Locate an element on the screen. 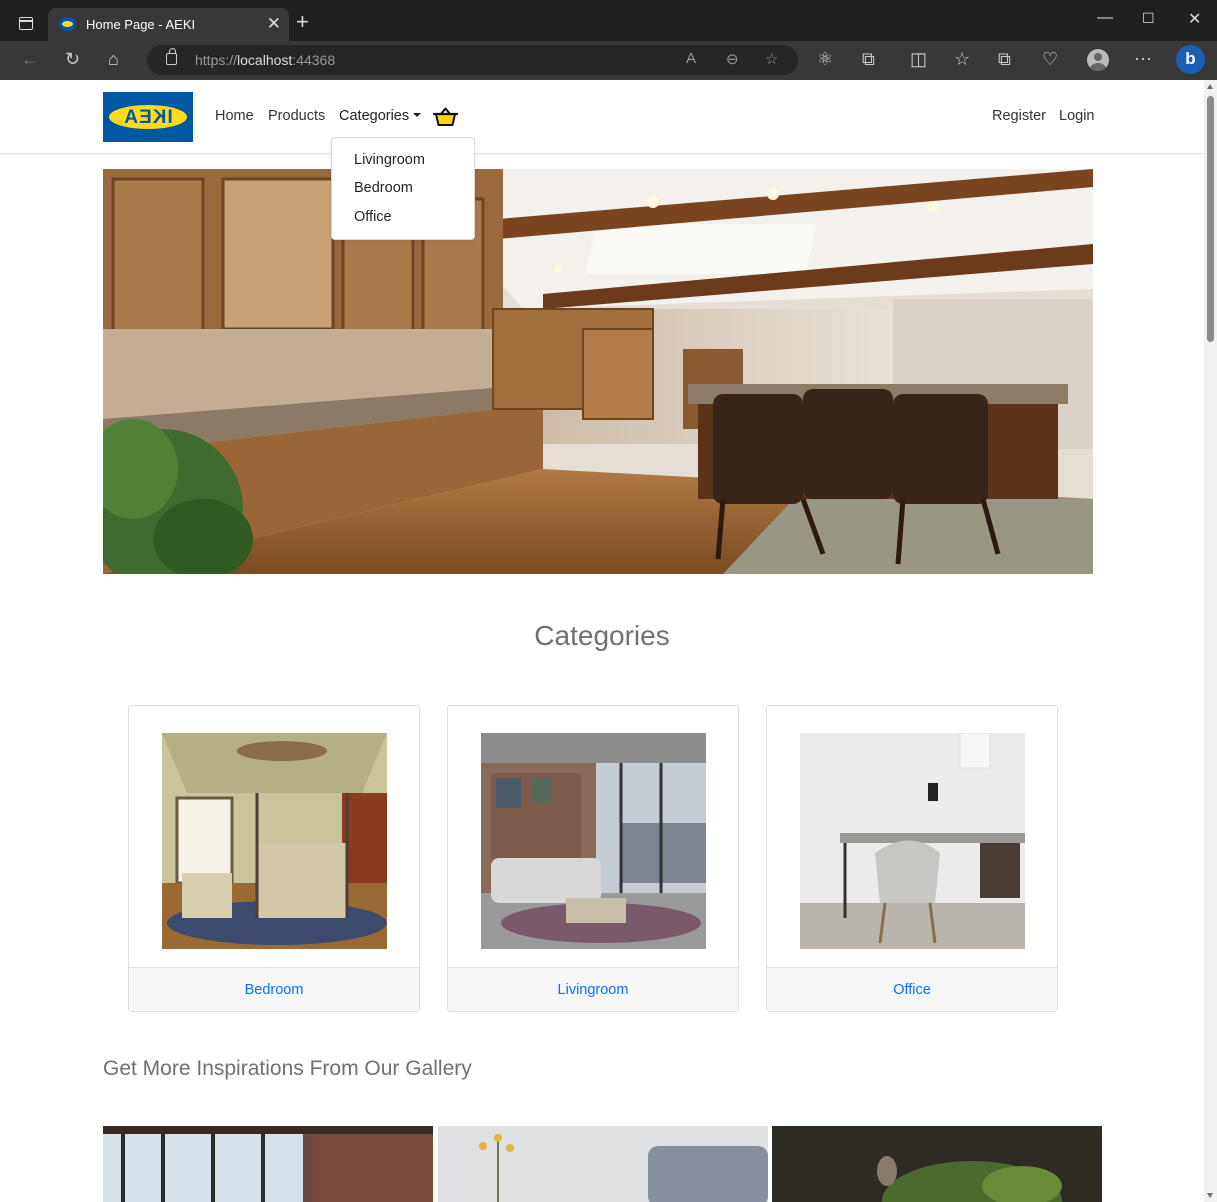 The height and width of the screenshot is (1202, 1217). category-link-office: Office is located at coordinates (912, 990).